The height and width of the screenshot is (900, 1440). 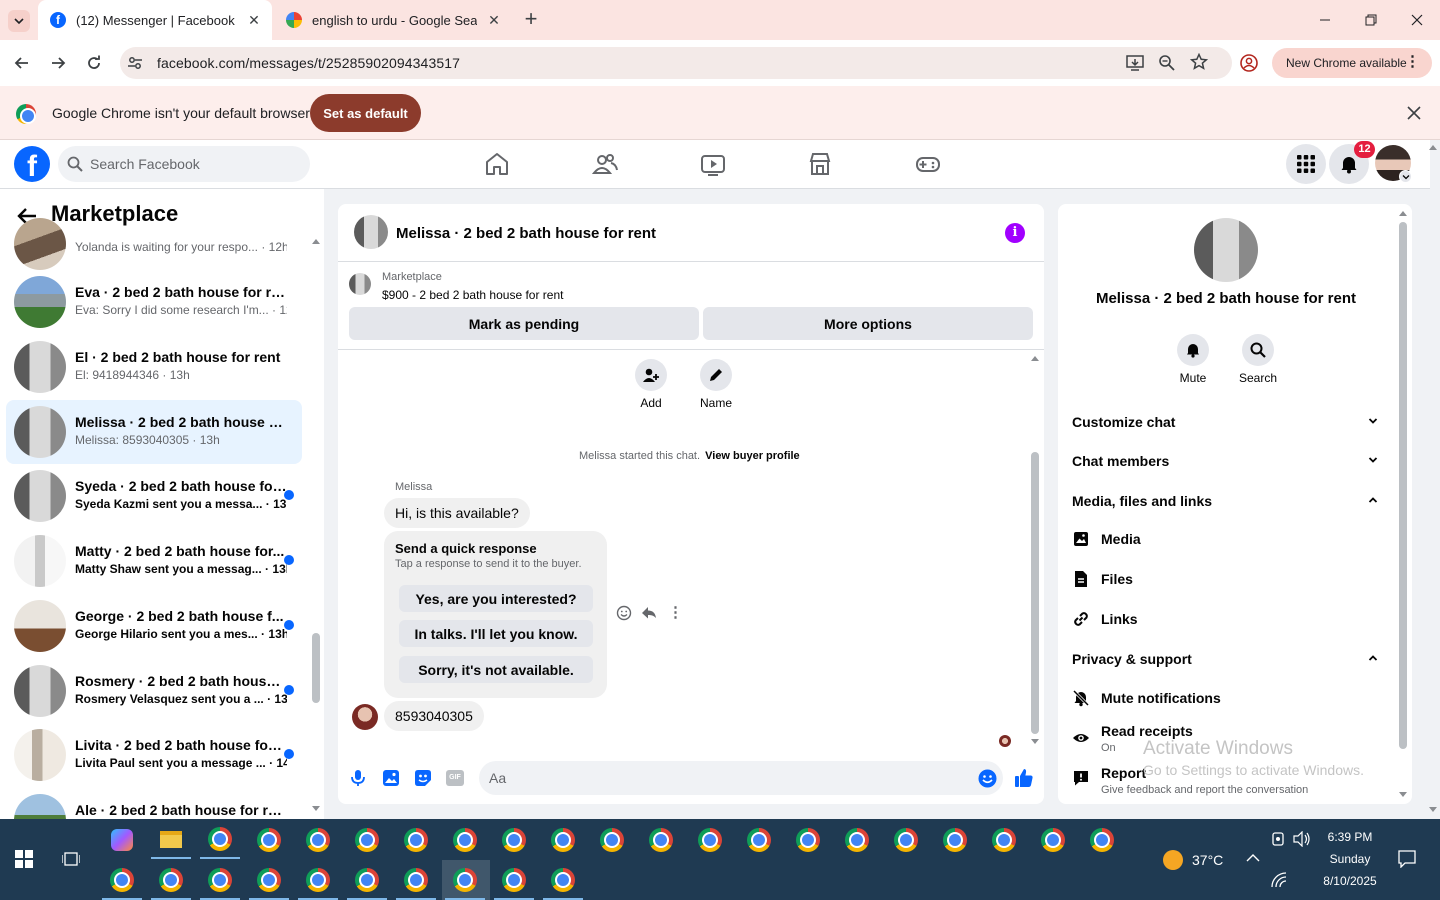 What do you see at coordinates (365, 113) in the screenshot?
I see `set-as-default-button: Set as default` at bounding box center [365, 113].